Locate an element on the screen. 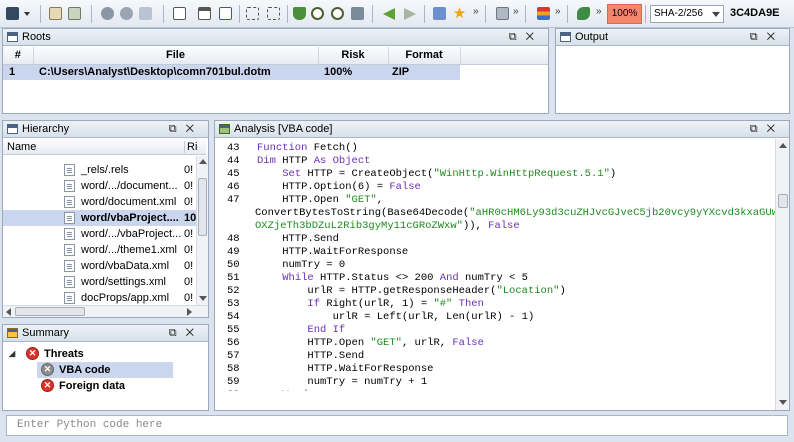  code-text: numTry = 0 is located at coordinates (301, 265).